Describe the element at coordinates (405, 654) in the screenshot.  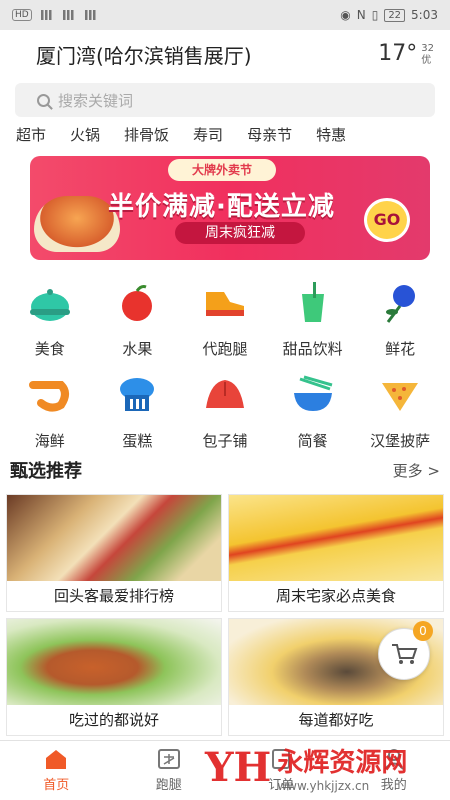
I see `cart-icon` at that location.